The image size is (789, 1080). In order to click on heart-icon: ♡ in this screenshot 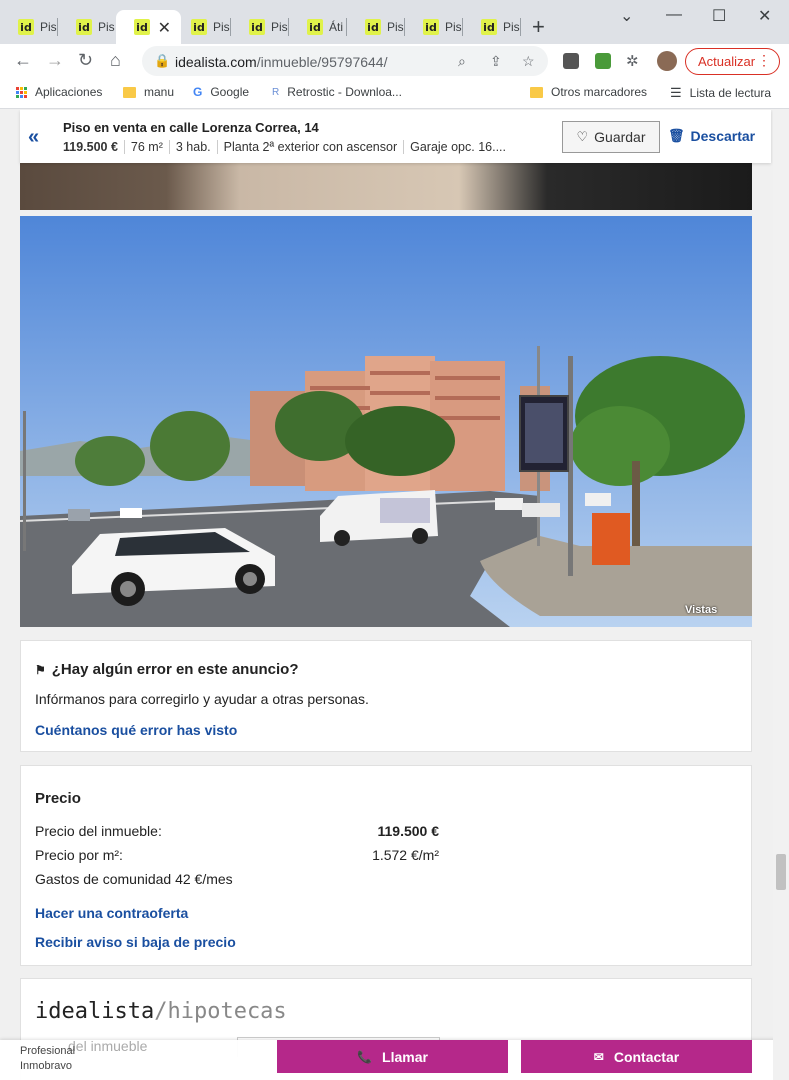, I will do `click(582, 136)`.